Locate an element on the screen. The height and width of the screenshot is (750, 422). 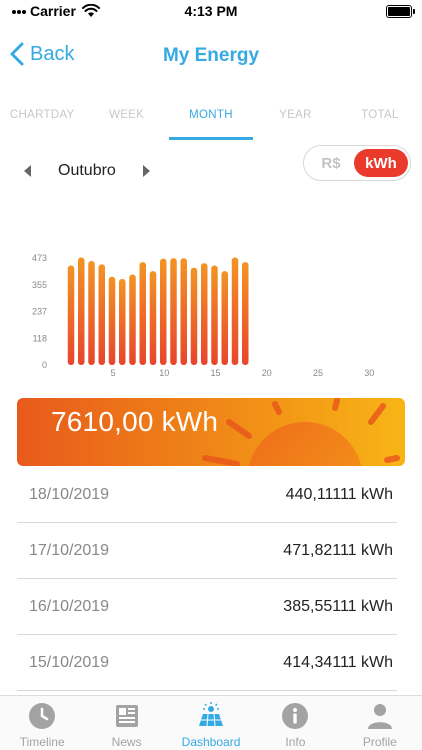
previous-month-button is located at coordinates (28, 171).